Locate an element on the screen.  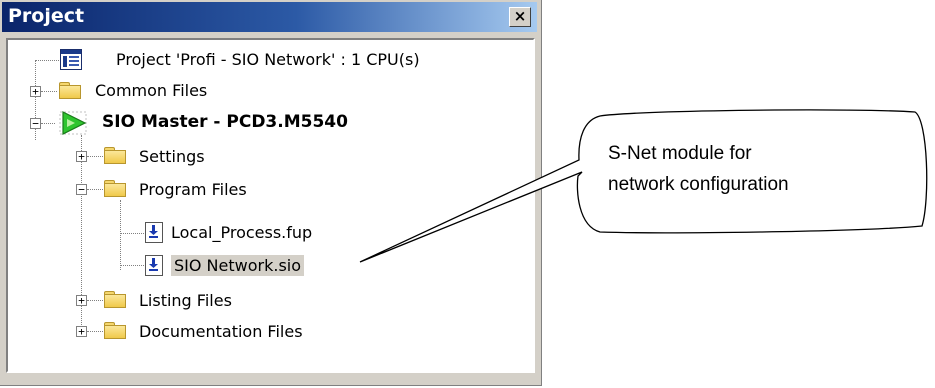
callout-text: S-Net module for network configuration is located at coordinates (698, 169).